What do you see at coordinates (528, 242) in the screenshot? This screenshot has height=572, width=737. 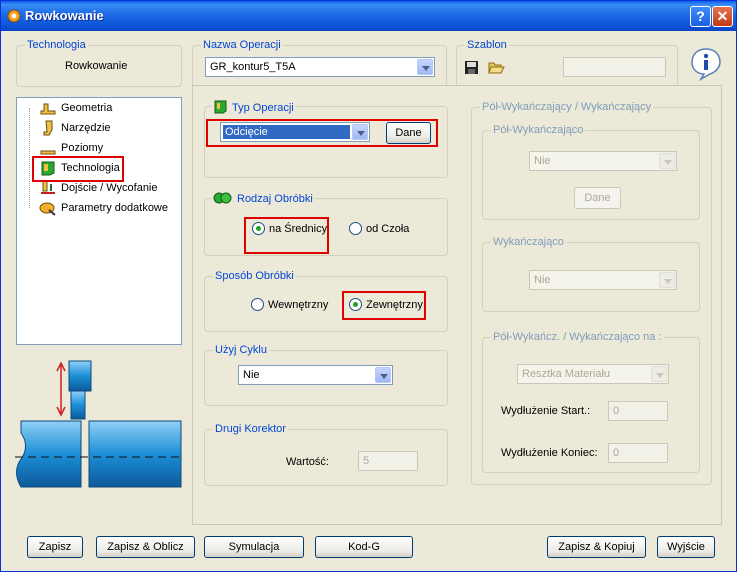 I see `wyk-label: Wykańczająco` at bounding box center [528, 242].